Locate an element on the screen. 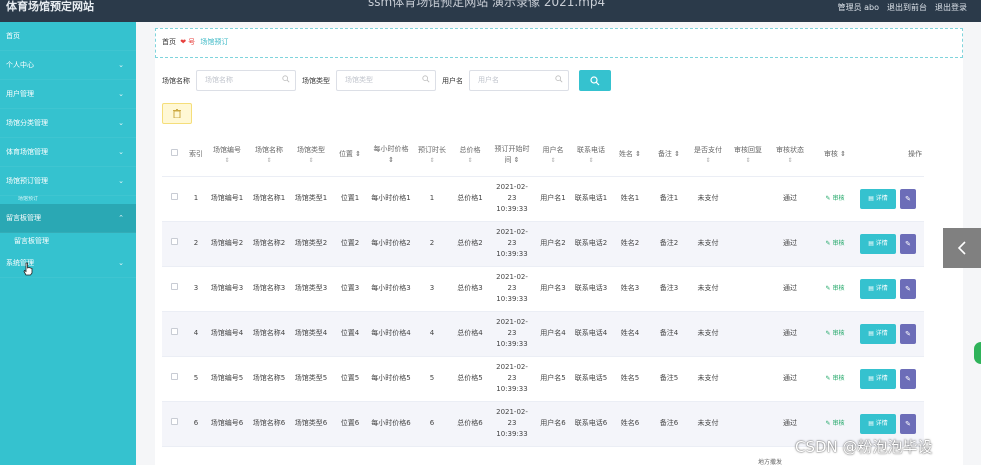 The image size is (981, 465). table-cell-location: 位置4 is located at coordinates (350, 334).